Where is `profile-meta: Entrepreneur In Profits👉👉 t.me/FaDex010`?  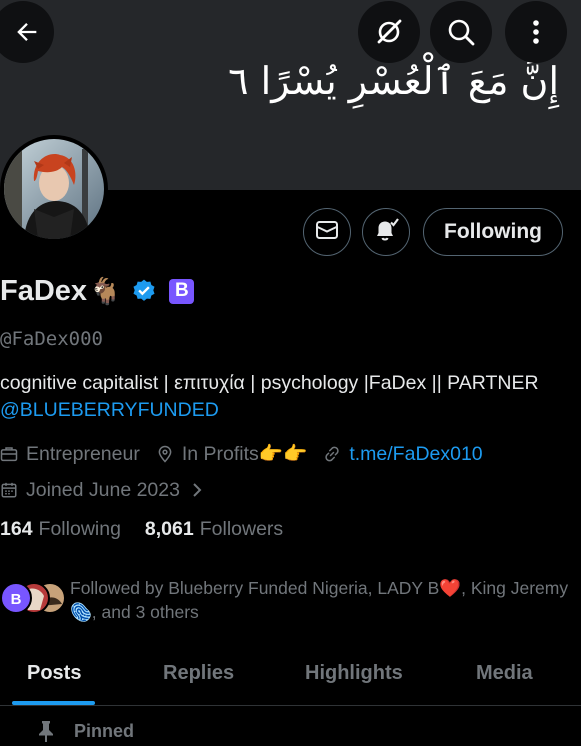 profile-meta: Entrepreneur In Profits👉👉 t.me/FaDex010 is located at coordinates (249, 454).